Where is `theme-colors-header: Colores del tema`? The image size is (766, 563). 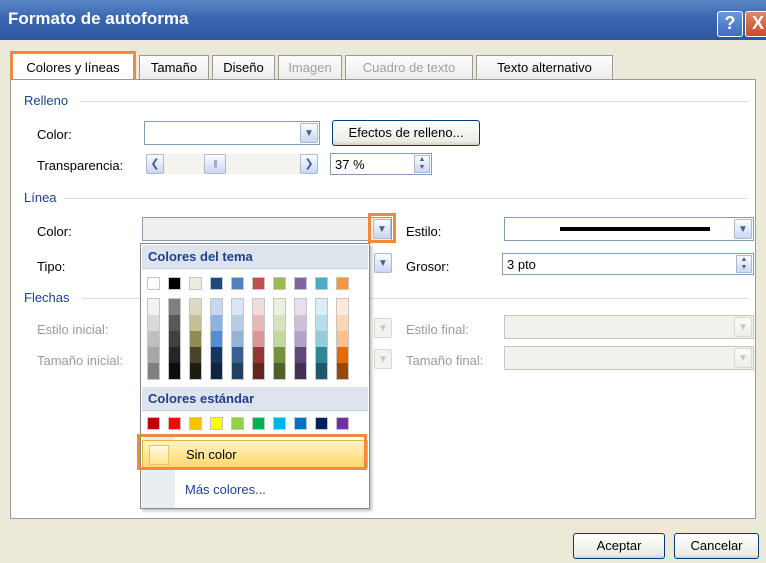
theme-colors-header: Colores del tema is located at coordinates (255, 257).